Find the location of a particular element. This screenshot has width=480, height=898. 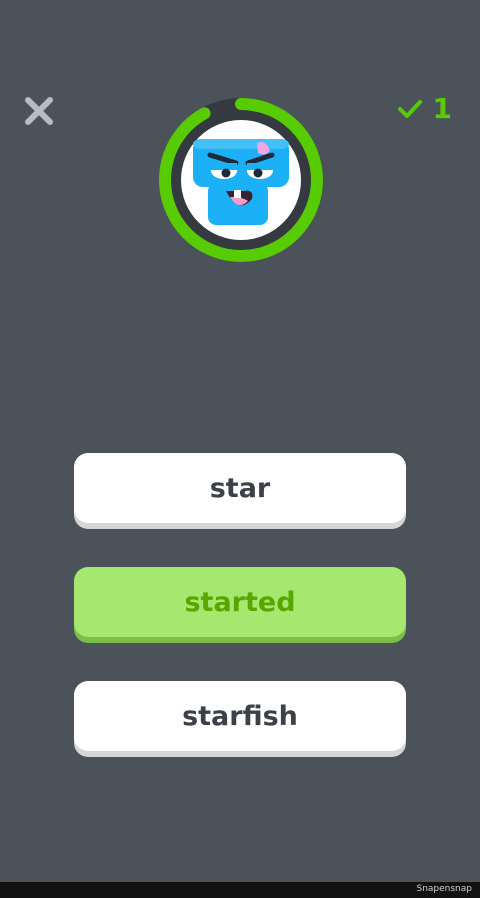

watermark-text: Snapensnap is located at coordinates (444, 889).